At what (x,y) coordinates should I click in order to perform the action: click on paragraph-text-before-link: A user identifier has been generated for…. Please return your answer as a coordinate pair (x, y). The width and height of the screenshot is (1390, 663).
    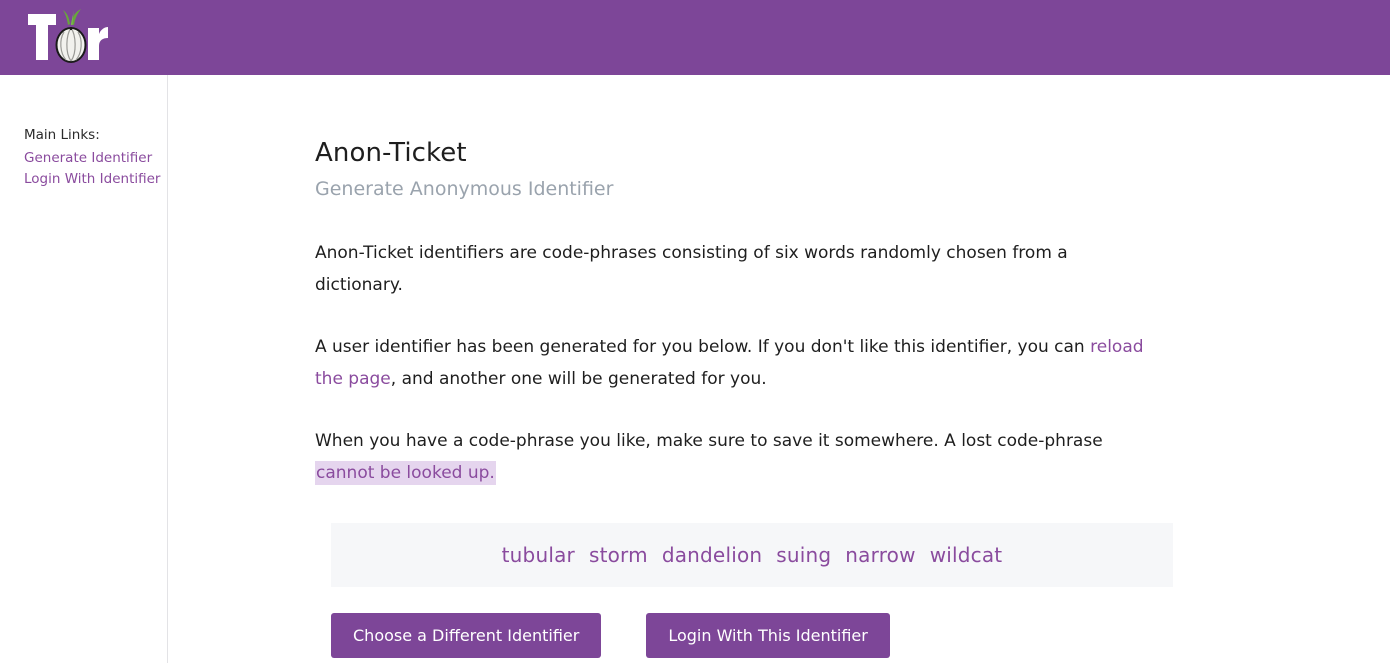
    Looking at the image, I should click on (703, 347).